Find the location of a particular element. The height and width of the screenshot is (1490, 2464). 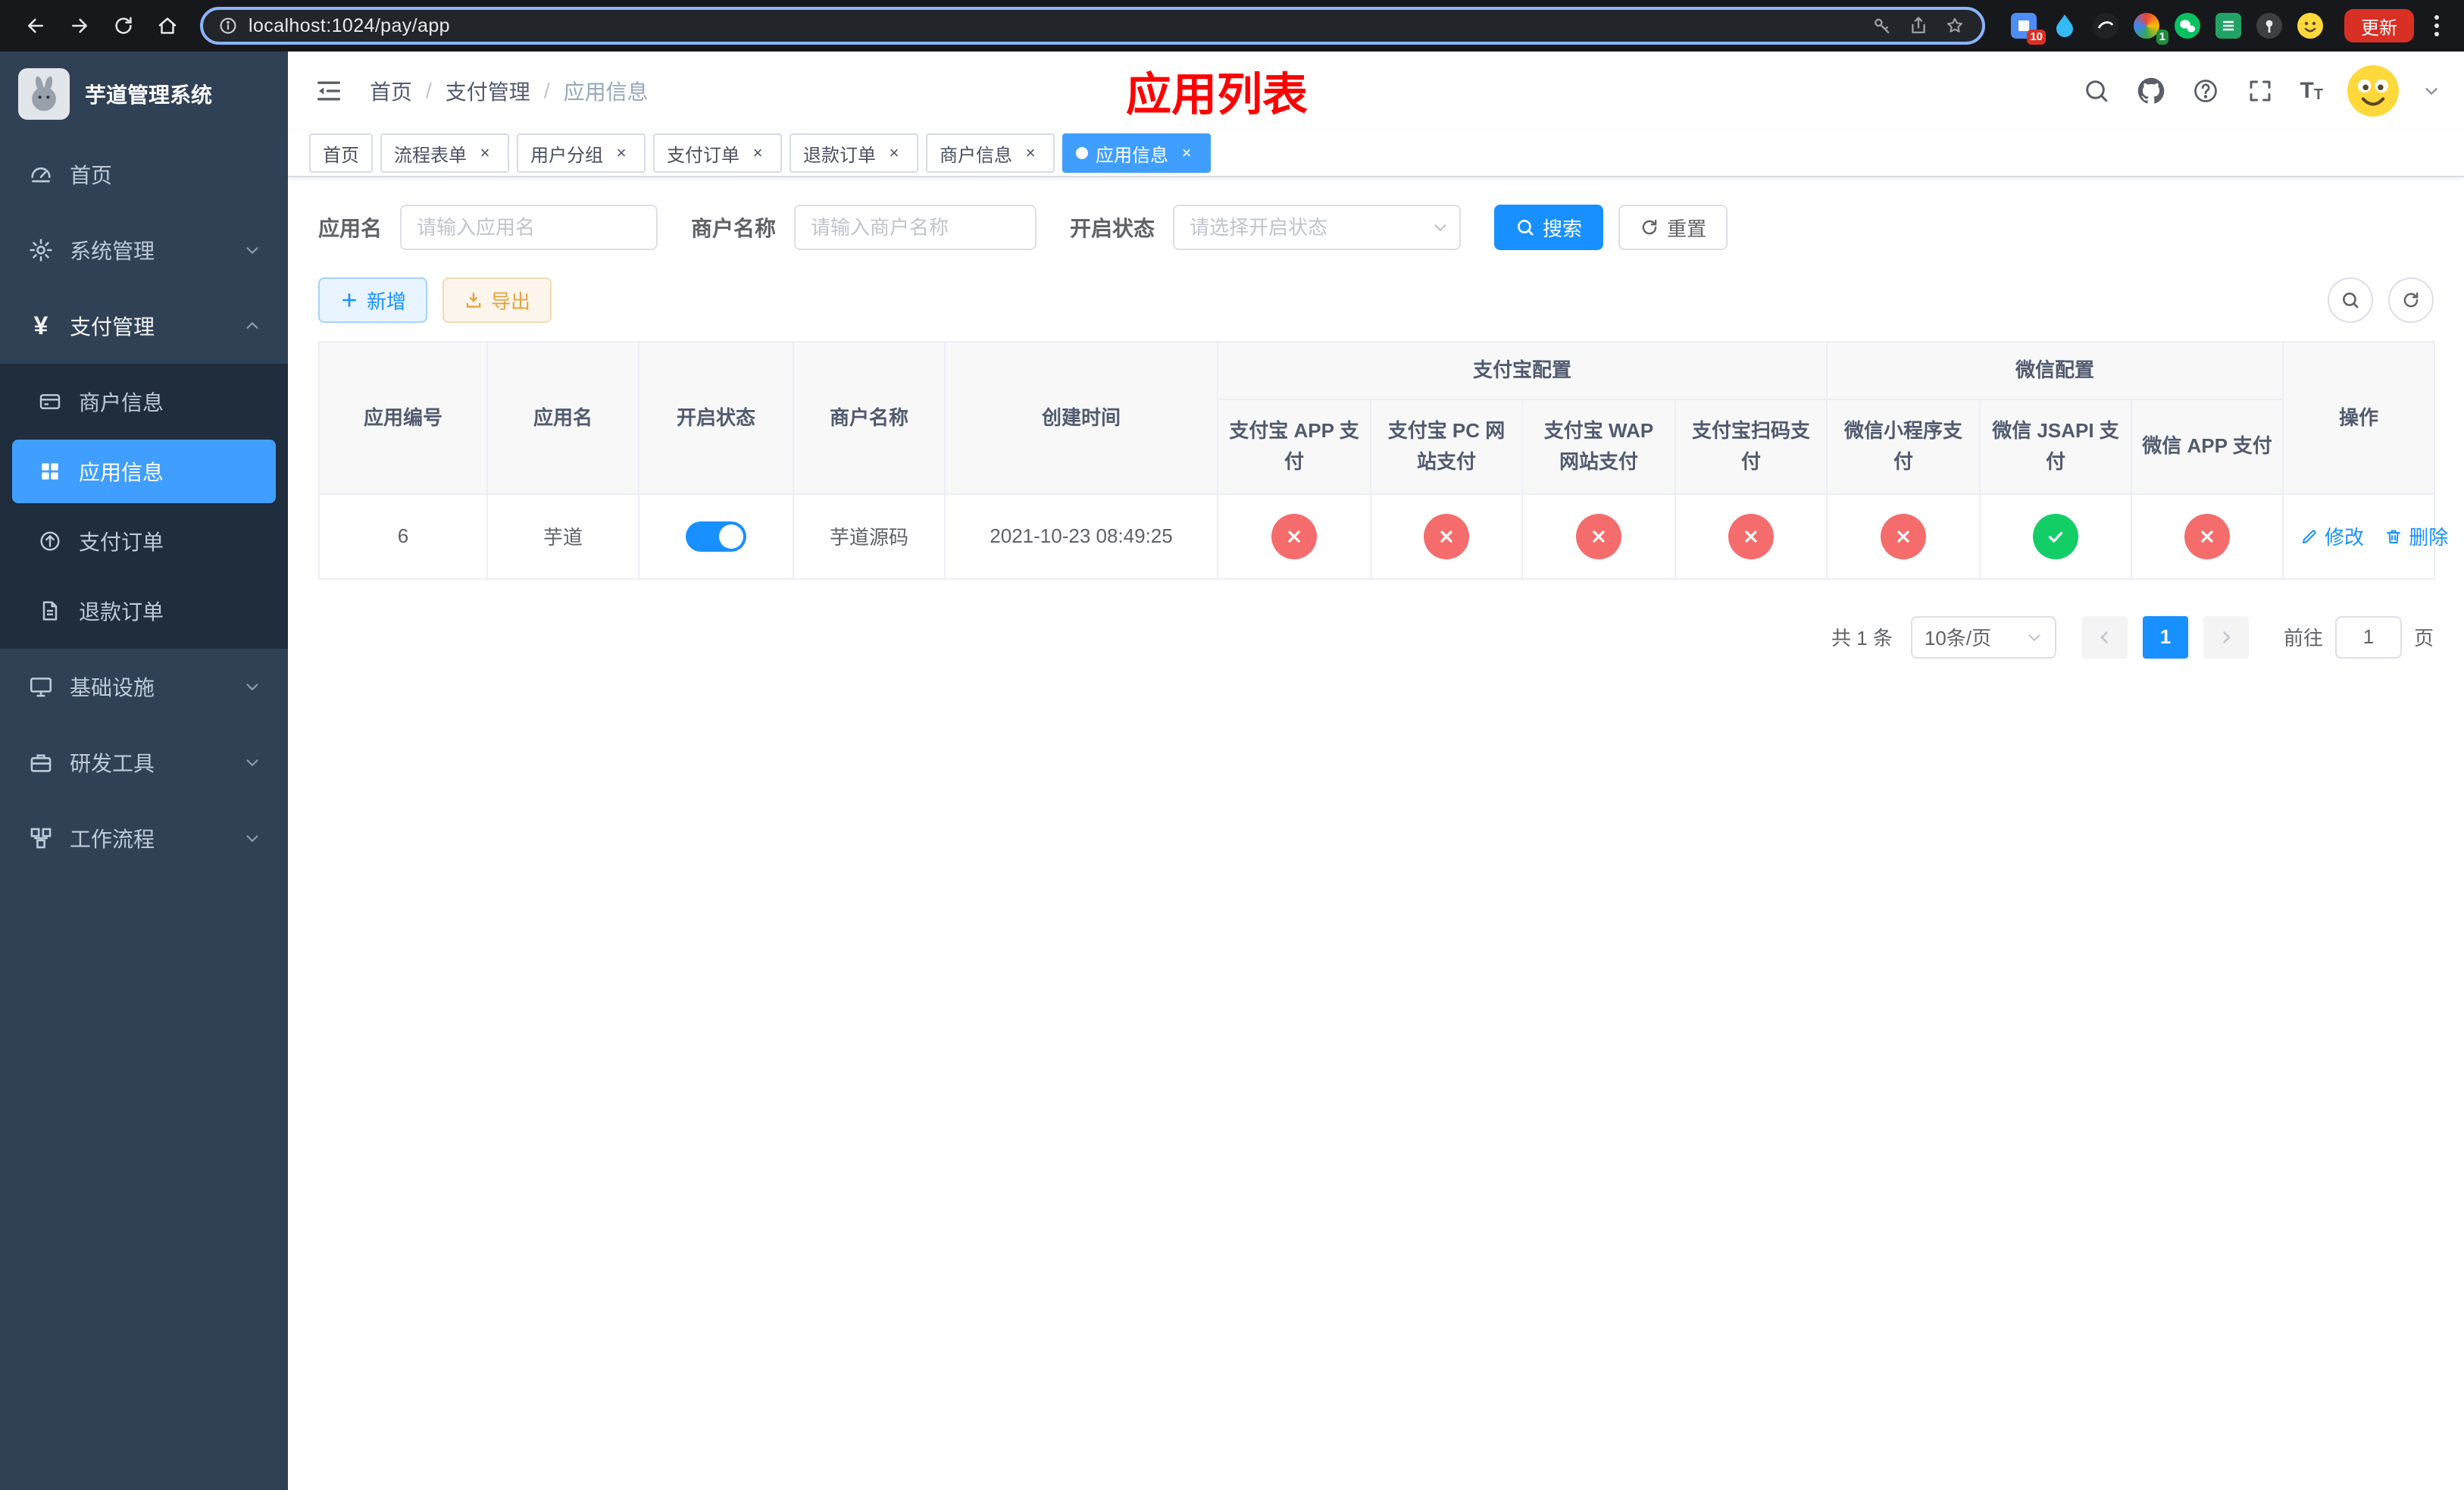

search-button: 搜索 is located at coordinates (1549, 227).